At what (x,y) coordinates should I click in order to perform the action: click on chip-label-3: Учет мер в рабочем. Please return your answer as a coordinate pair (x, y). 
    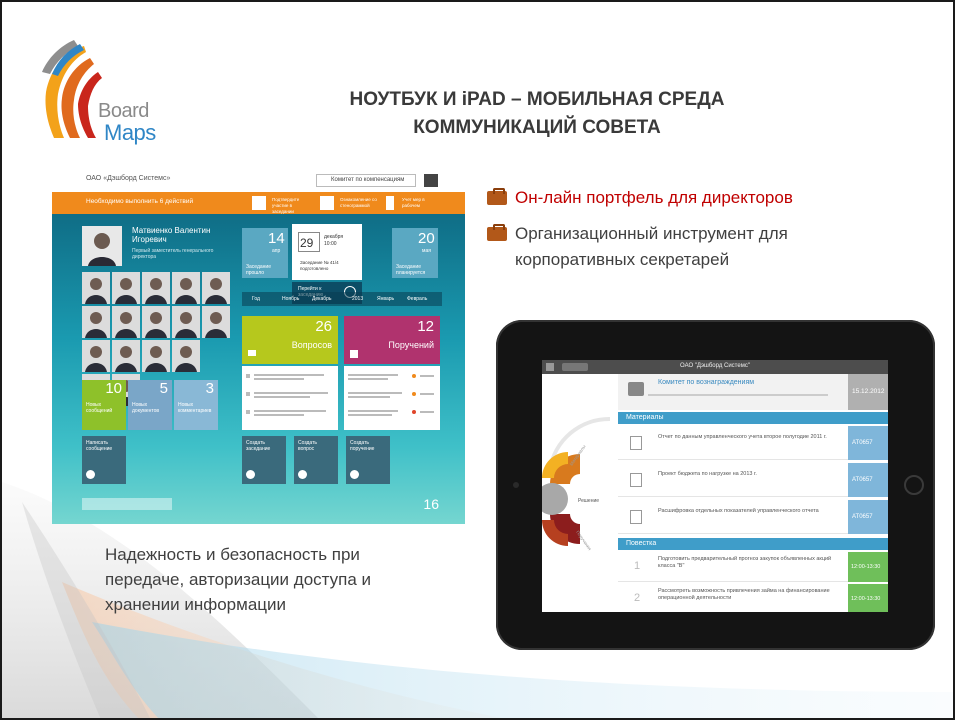
    Looking at the image, I should click on (413, 202).